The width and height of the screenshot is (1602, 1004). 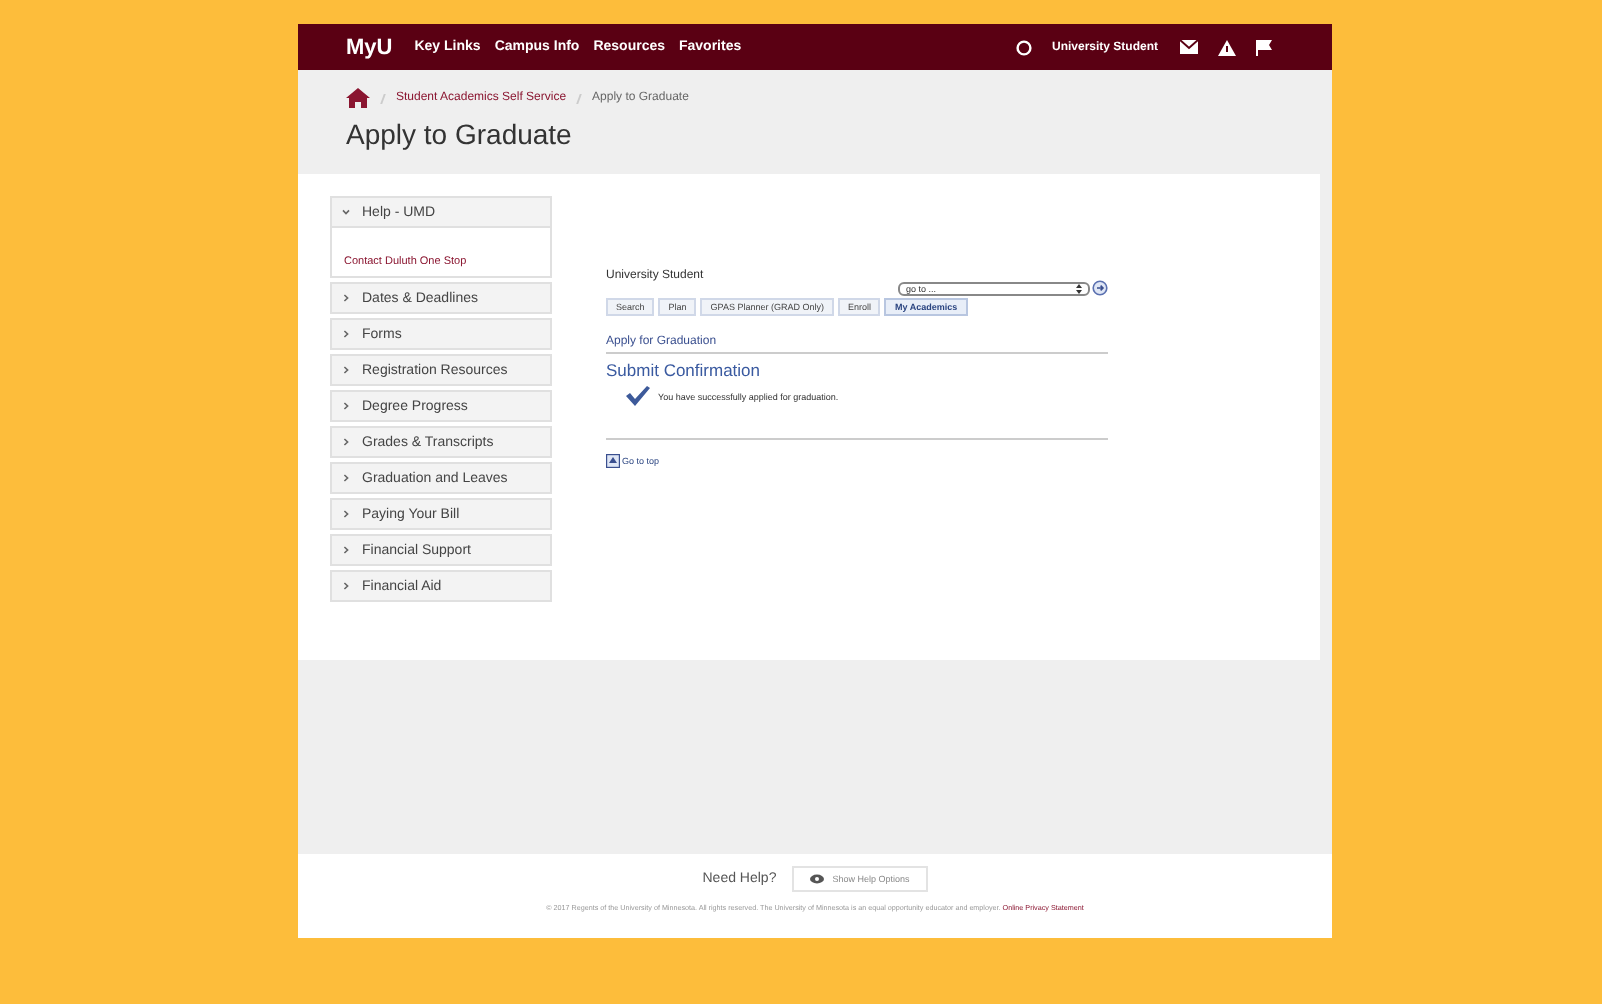 I want to click on eye-icon, so click(x=817, y=879).